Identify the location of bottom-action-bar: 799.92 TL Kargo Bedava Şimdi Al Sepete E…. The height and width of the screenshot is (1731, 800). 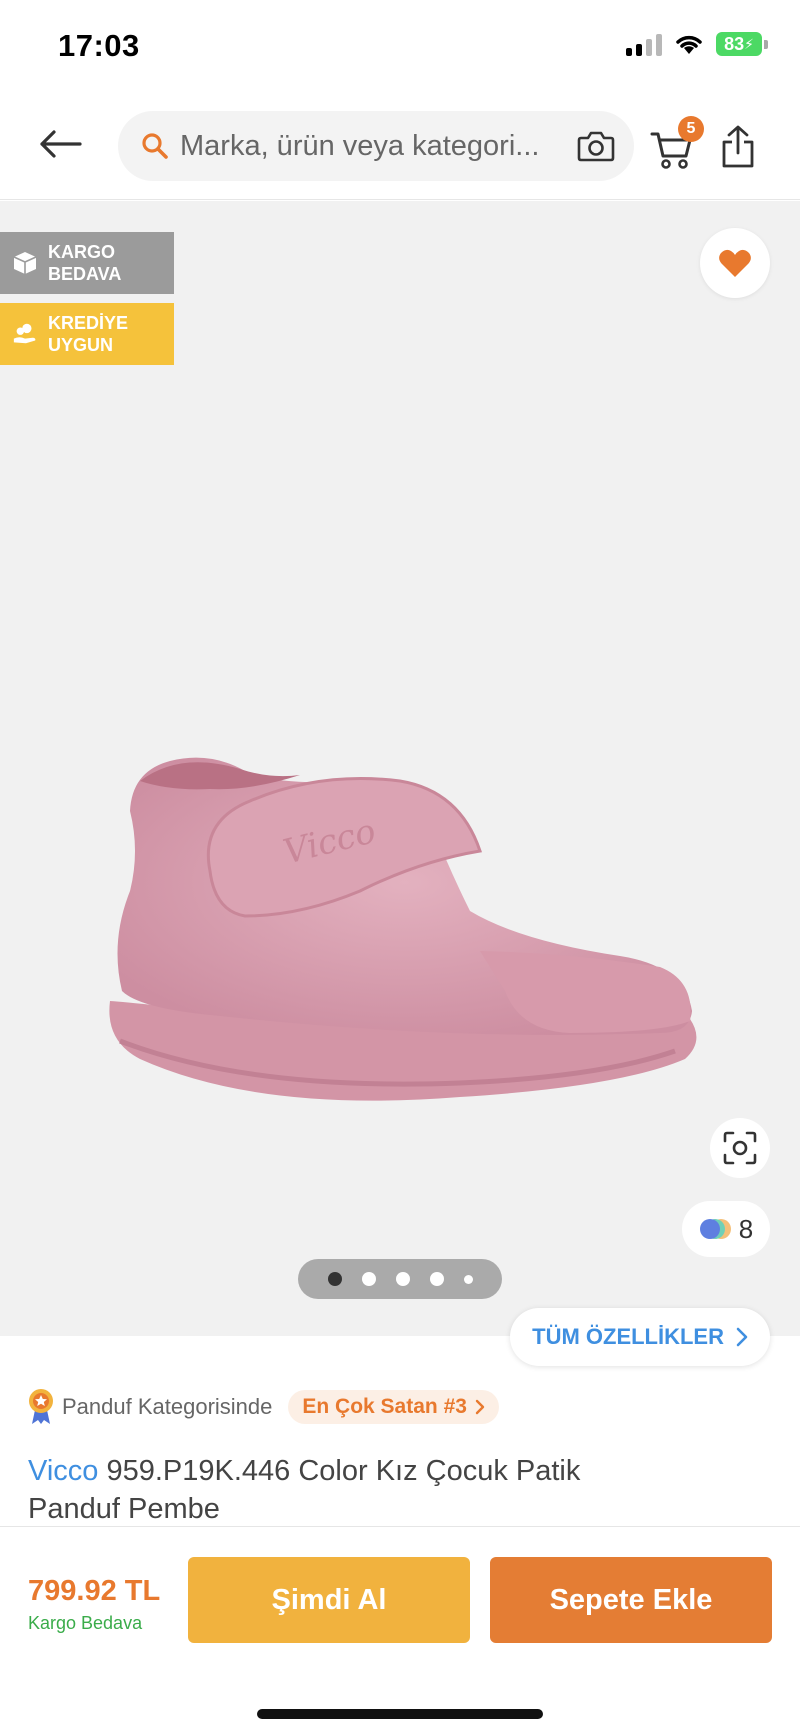
(400, 1628).